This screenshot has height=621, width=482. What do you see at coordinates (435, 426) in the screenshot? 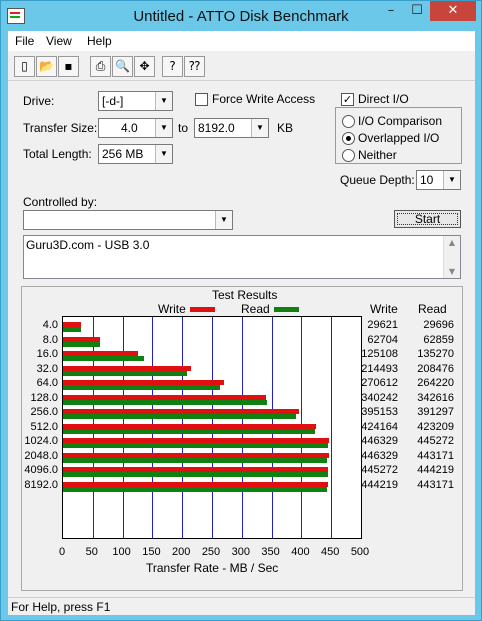
I see `read-value: 423209` at bounding box center [435, 426].